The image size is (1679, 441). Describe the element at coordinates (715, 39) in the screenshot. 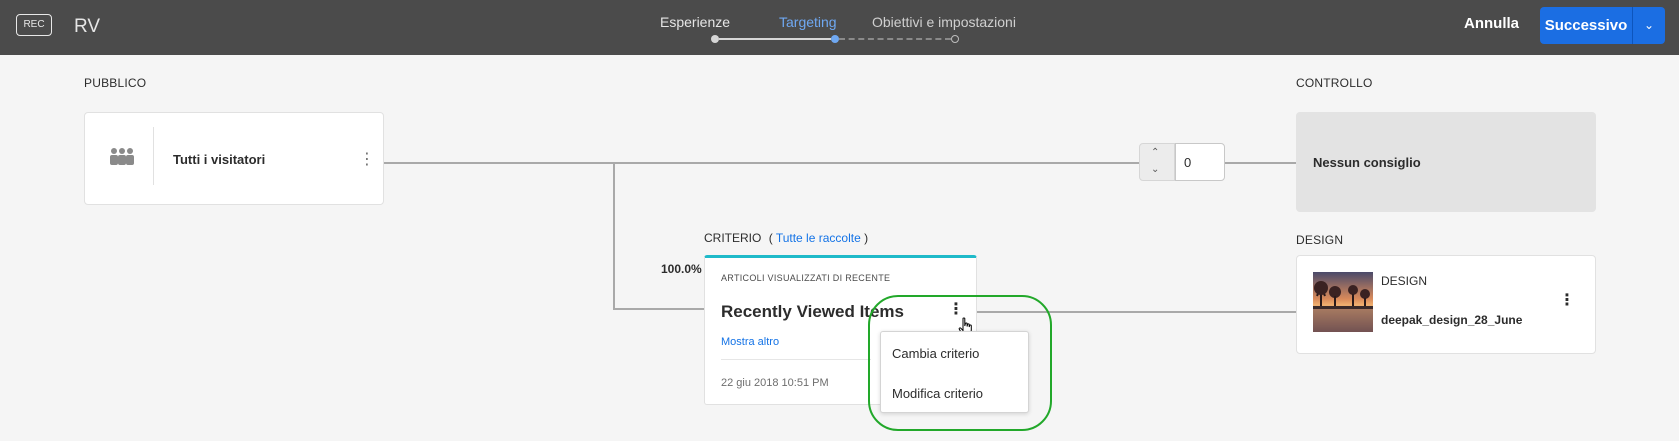

I see `step-dot-done` at that location.